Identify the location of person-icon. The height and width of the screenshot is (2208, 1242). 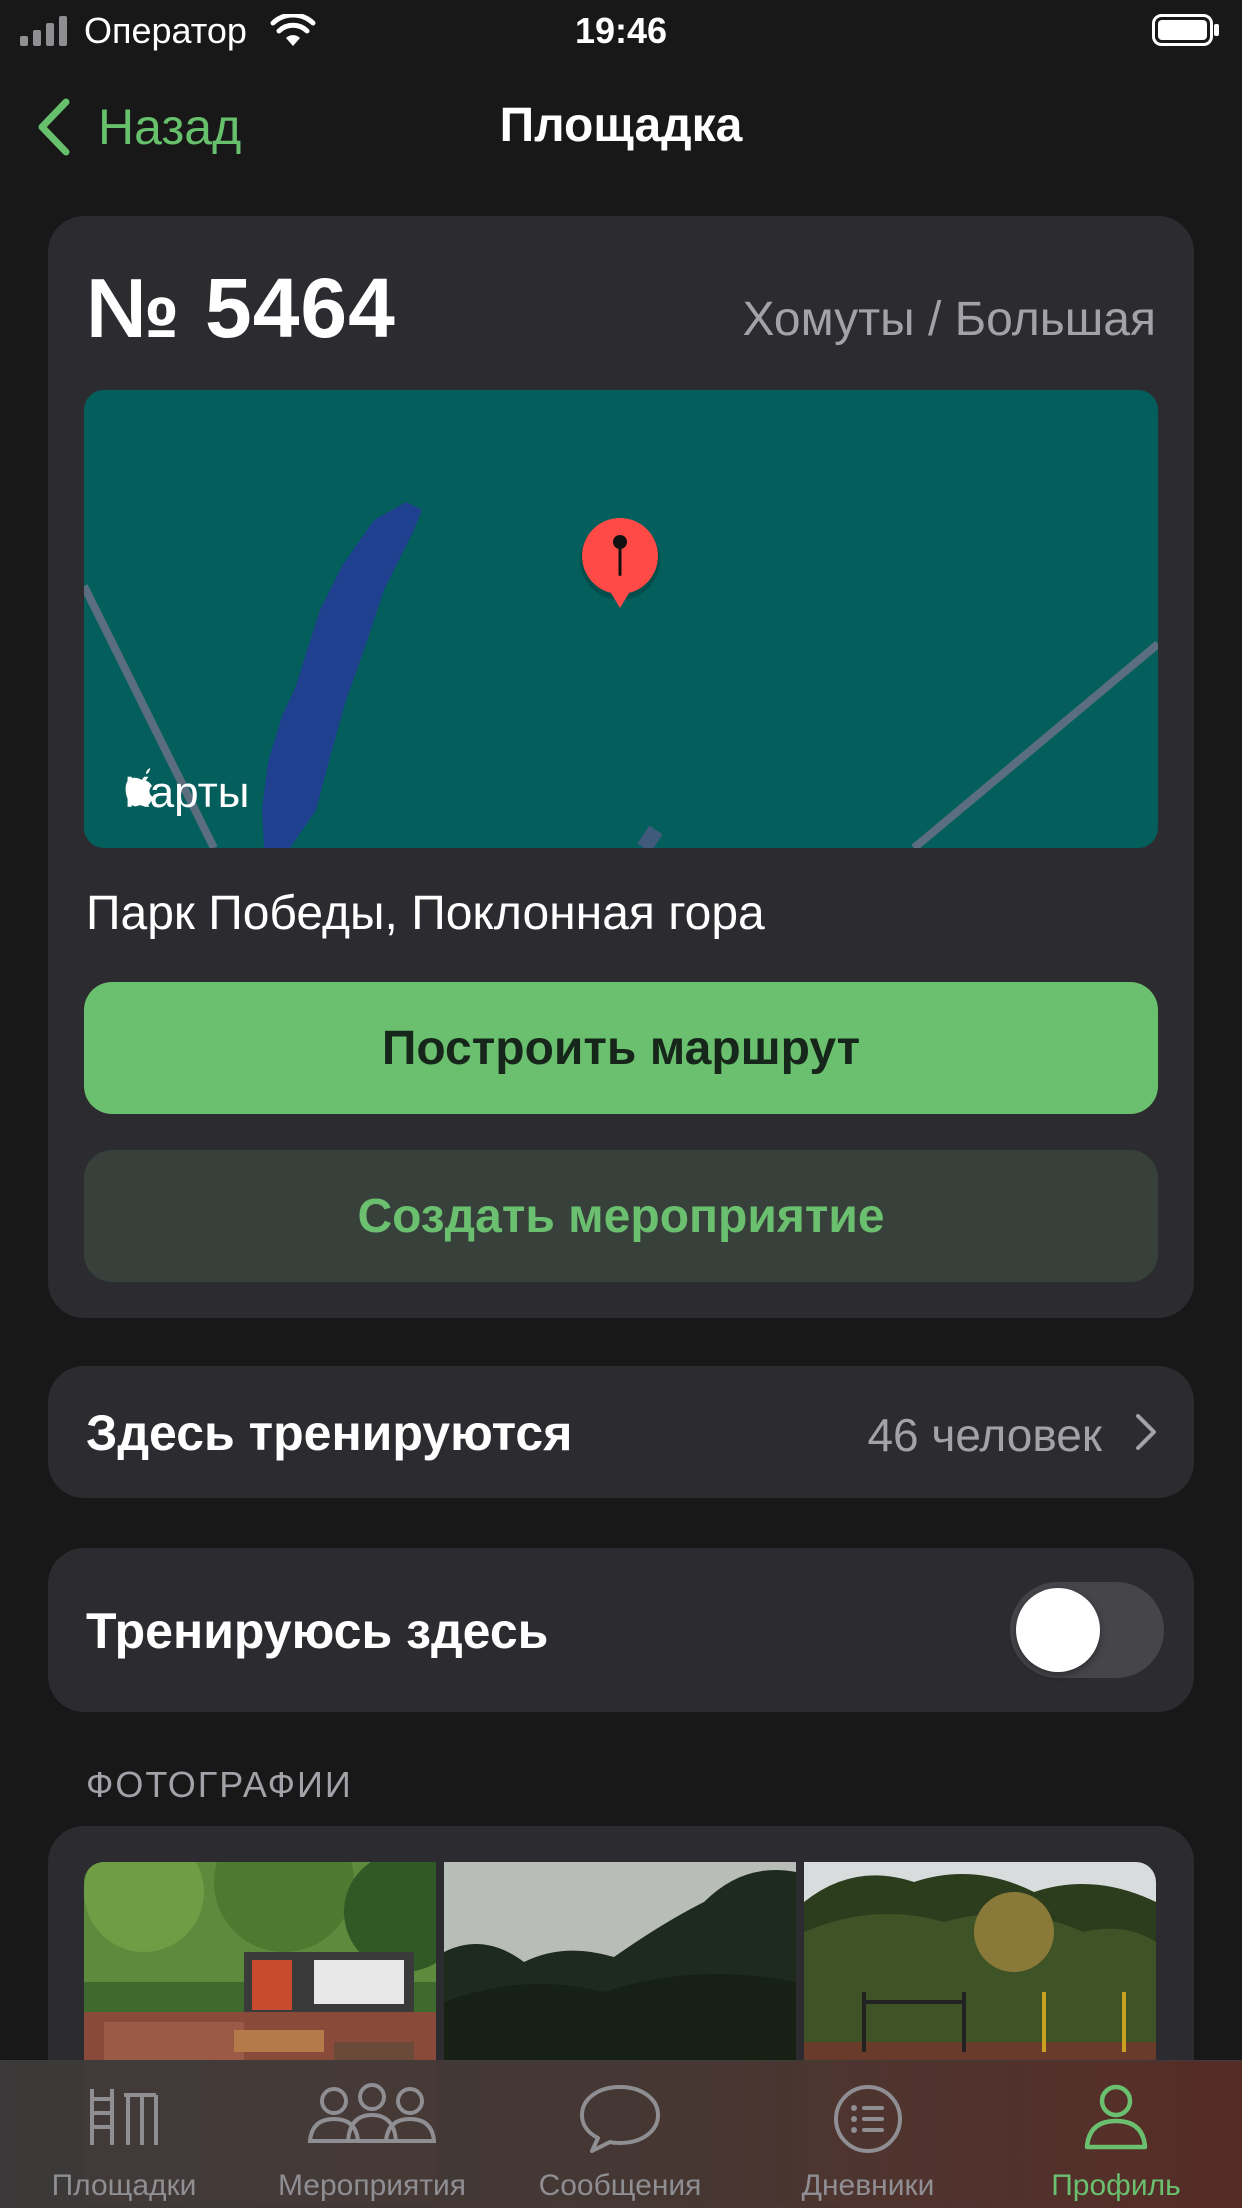
(1116, 2117).